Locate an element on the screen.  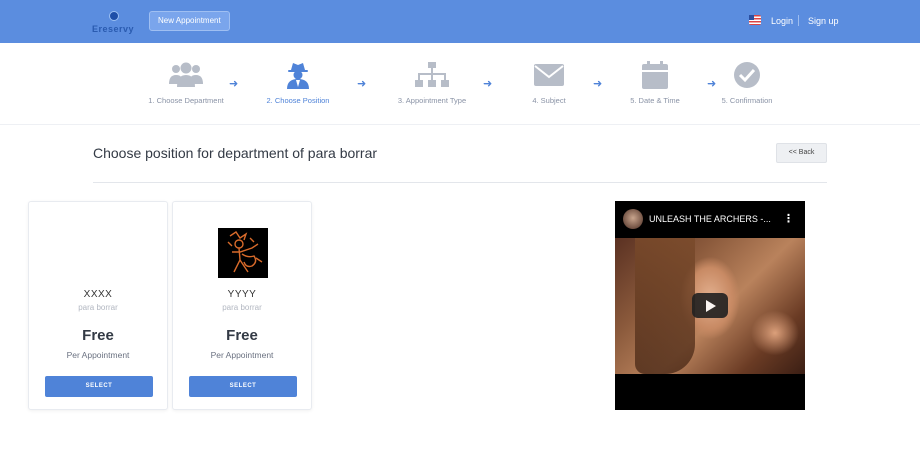
step-label: 3. Appointment Type is located at coordinates (432, 100).